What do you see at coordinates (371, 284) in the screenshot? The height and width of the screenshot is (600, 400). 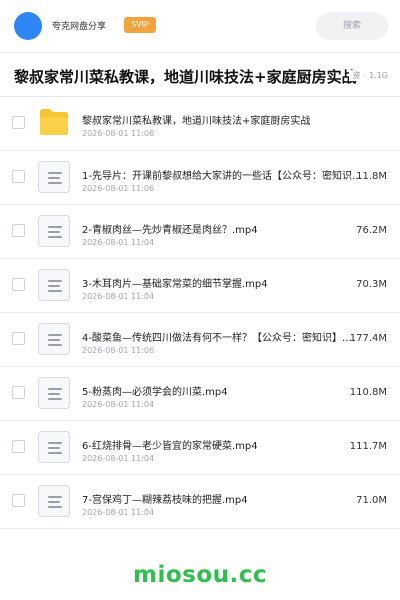 I see `file-size: 70.3M` at bounding box center [371, 284].